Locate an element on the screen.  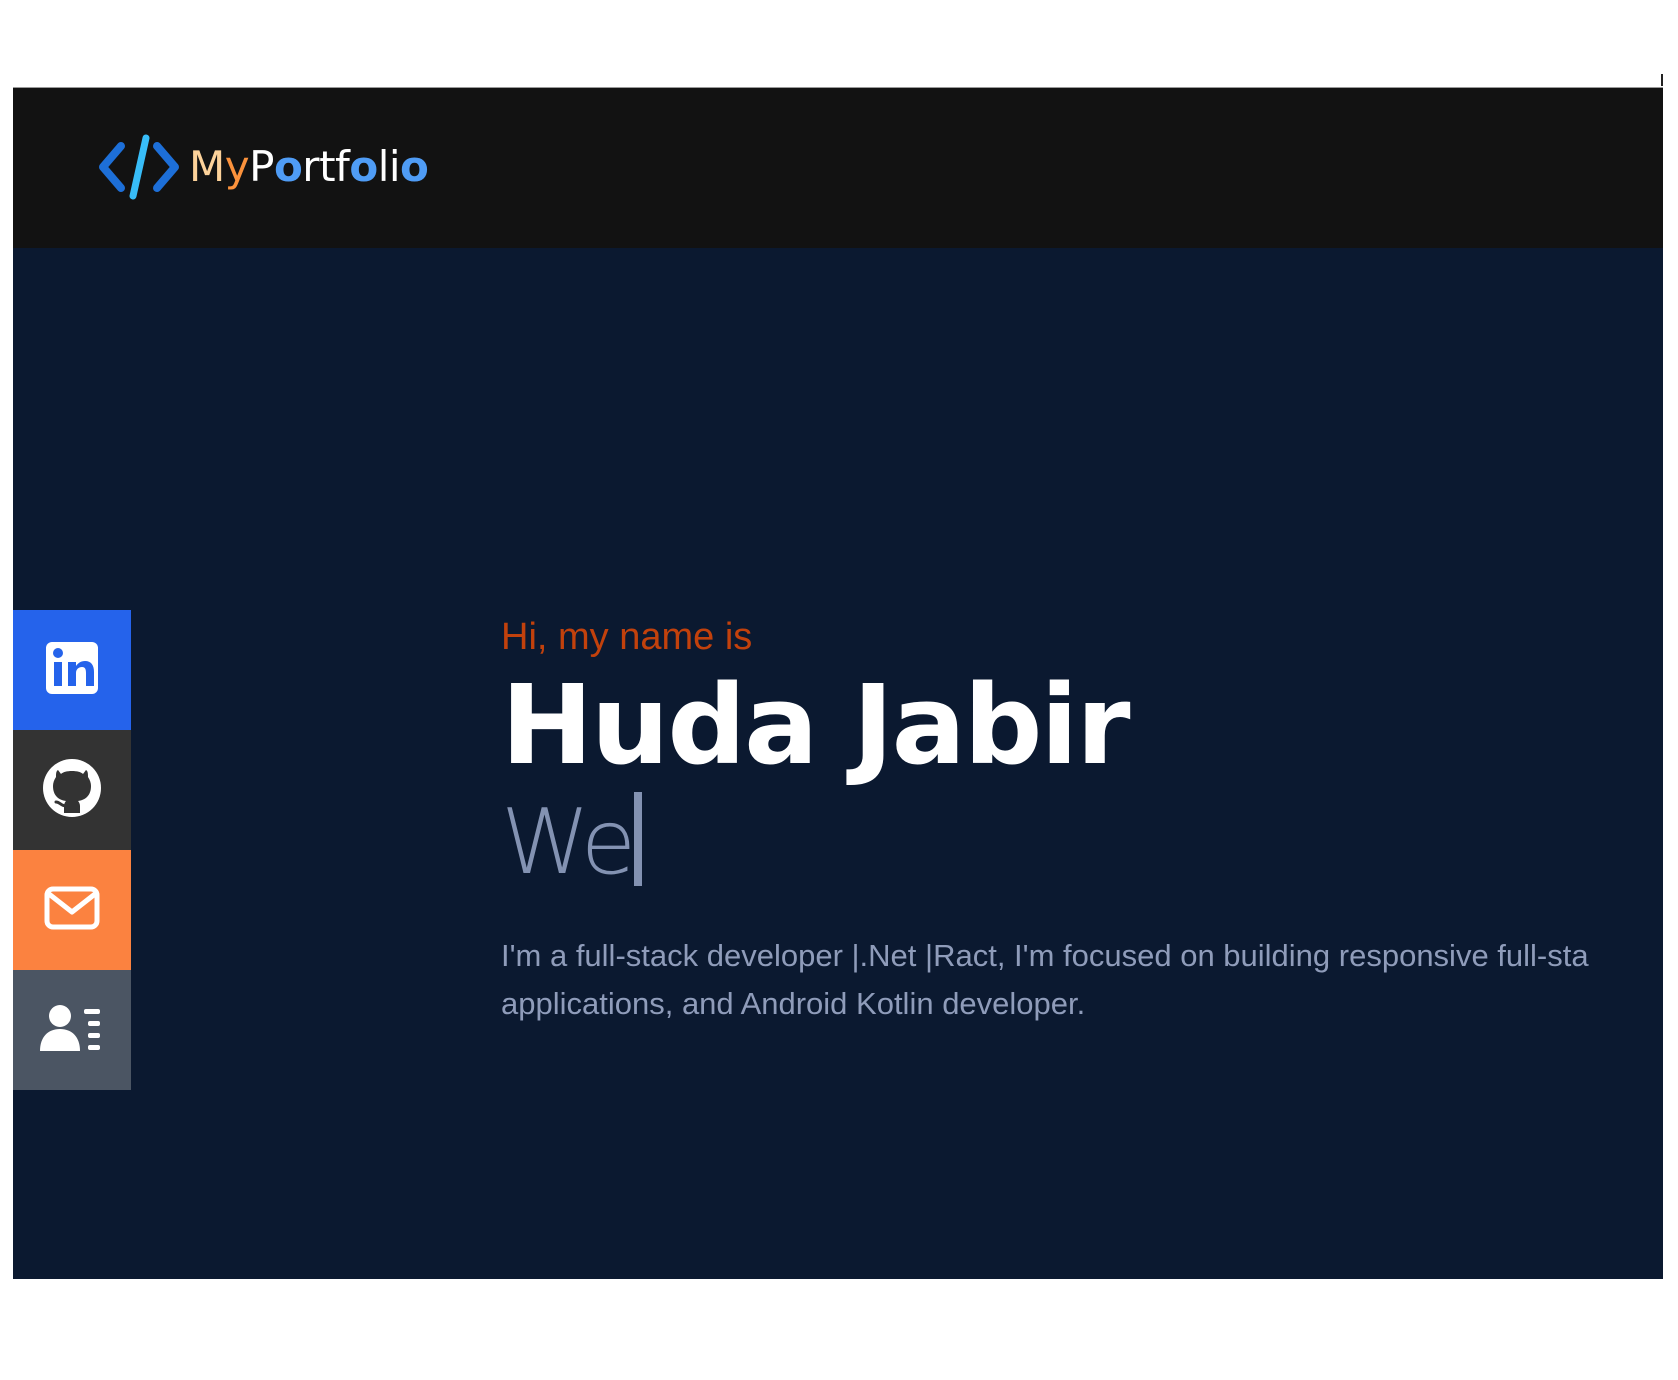
linkedin-icon is located at coordinates (72, 670).